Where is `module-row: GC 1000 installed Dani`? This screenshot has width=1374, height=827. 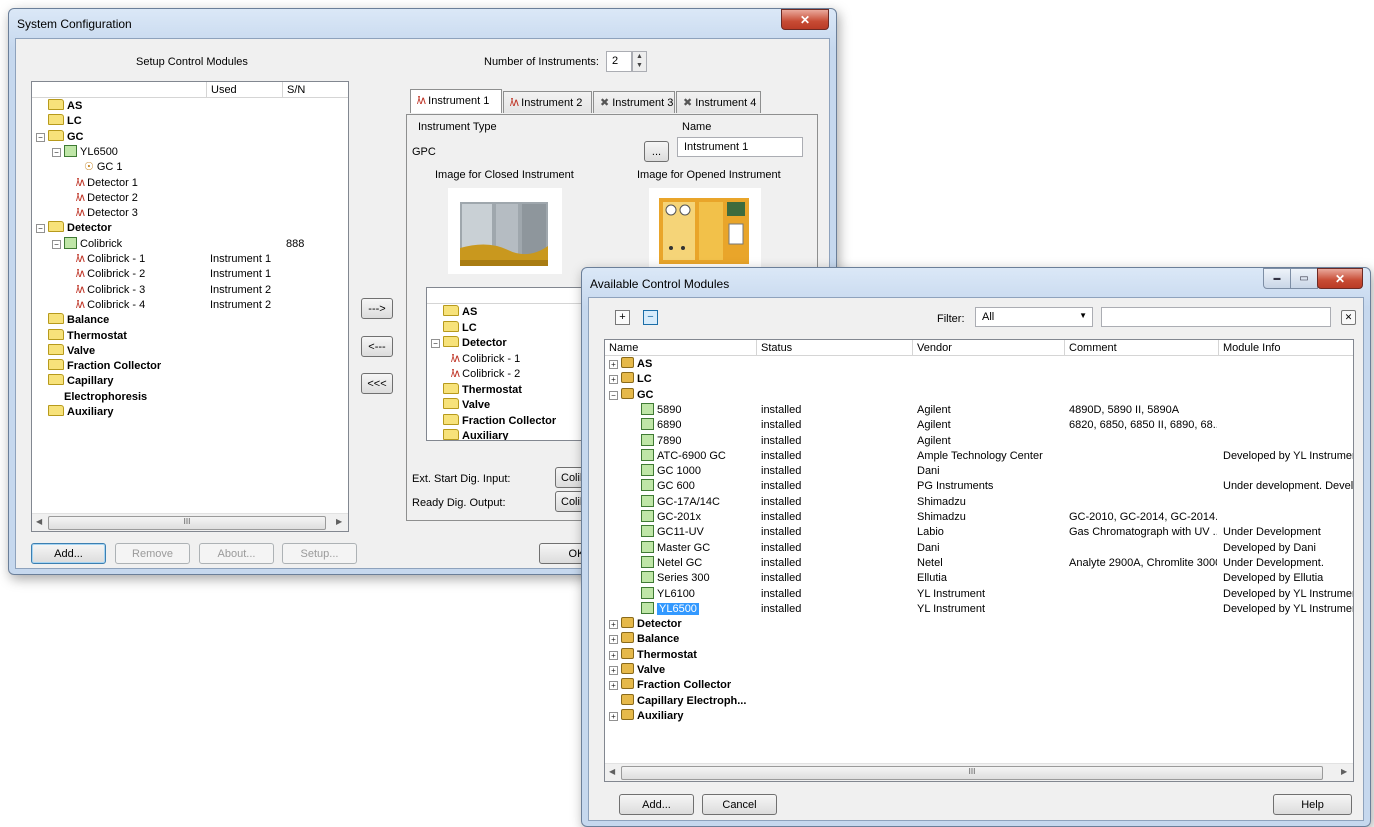 module-row: GC 1000 installed Dani is located at coordinates (979, 471).